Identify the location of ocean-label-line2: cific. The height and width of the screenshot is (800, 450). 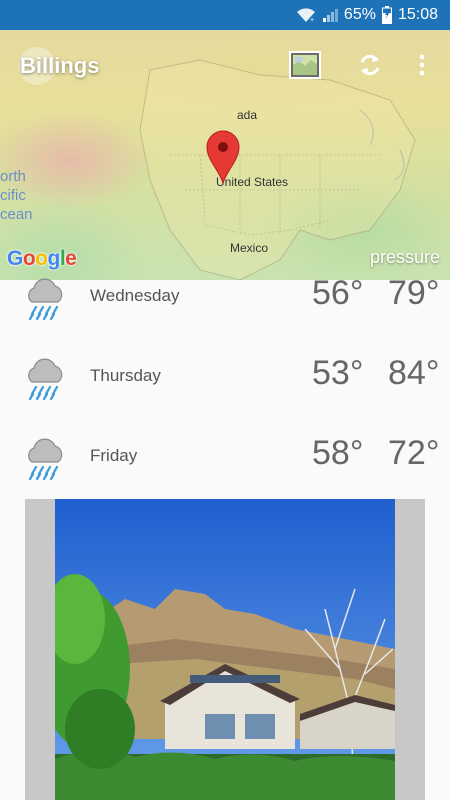
(13, 195).